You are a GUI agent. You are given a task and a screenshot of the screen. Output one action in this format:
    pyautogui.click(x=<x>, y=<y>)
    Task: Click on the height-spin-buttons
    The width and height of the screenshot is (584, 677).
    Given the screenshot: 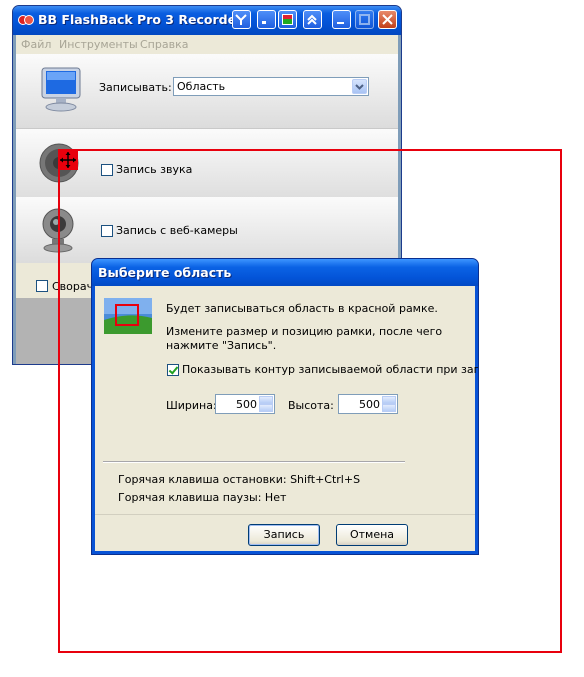 What is the action you would take?
    pyautogui.click(x=389, y=404)
    